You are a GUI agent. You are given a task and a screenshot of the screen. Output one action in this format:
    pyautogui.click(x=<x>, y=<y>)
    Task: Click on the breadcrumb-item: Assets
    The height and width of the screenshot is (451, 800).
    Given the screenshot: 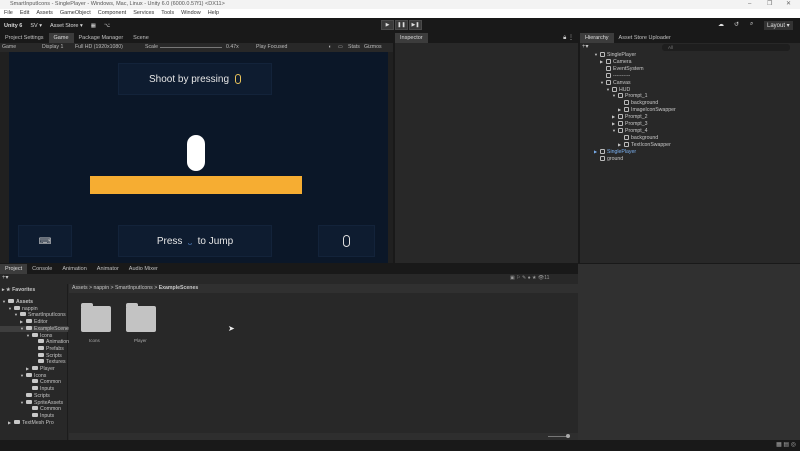 What is the action you would take?
    pyautogui.click(x=80, y=288)
    